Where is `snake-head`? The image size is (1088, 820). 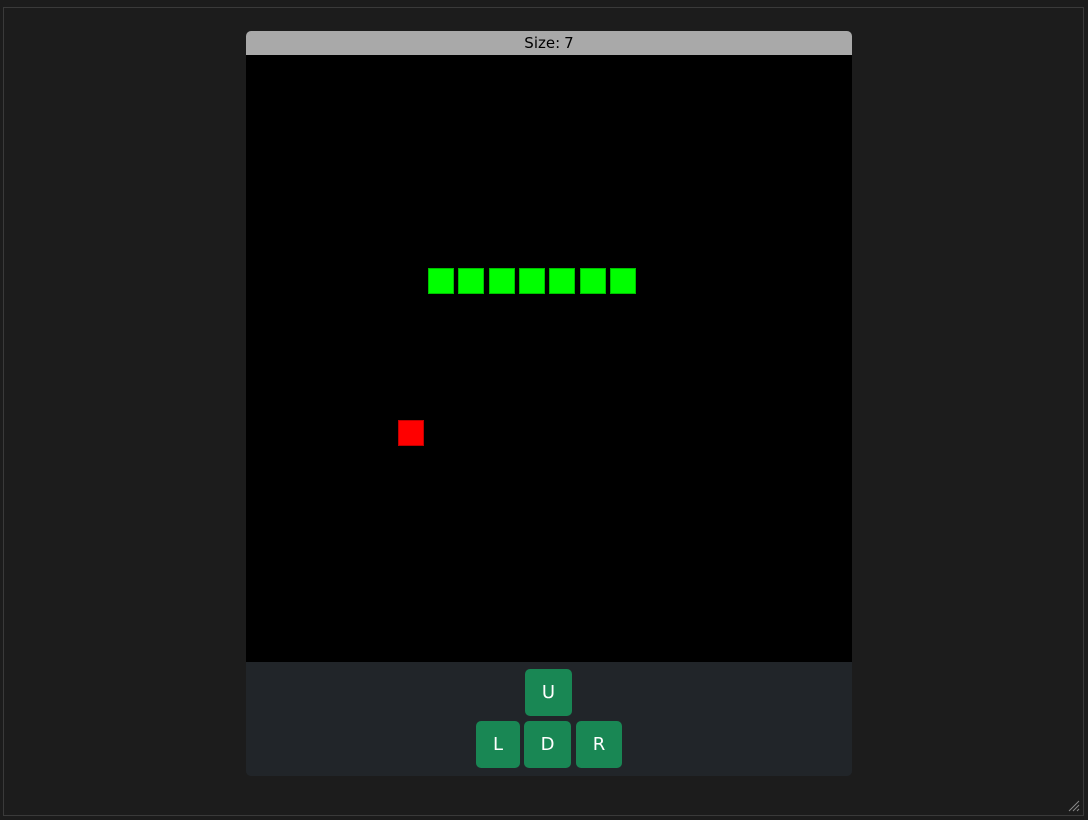
snake-head is located at coordinates (622, 281).